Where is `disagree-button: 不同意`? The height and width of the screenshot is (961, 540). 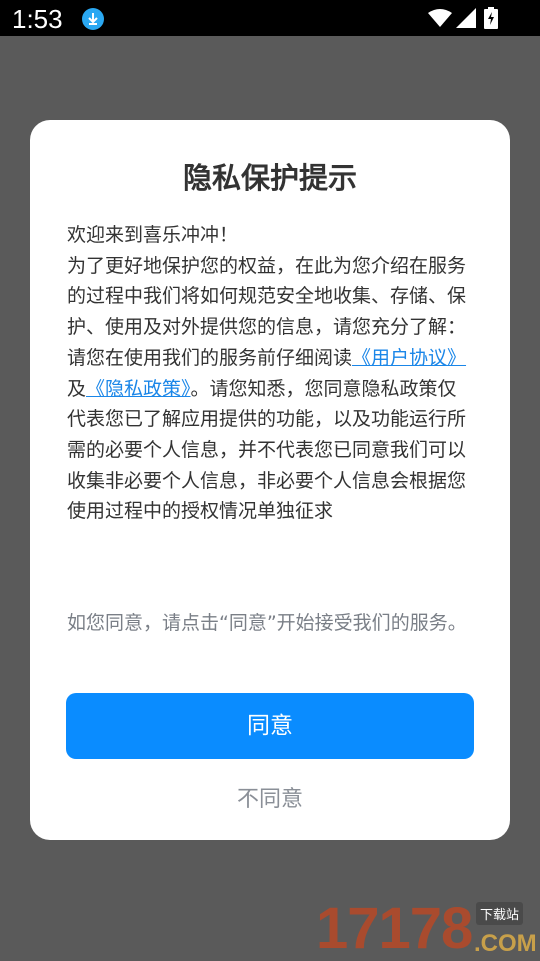 disagree-button: 不同意 is located at coordinates (270, 800).